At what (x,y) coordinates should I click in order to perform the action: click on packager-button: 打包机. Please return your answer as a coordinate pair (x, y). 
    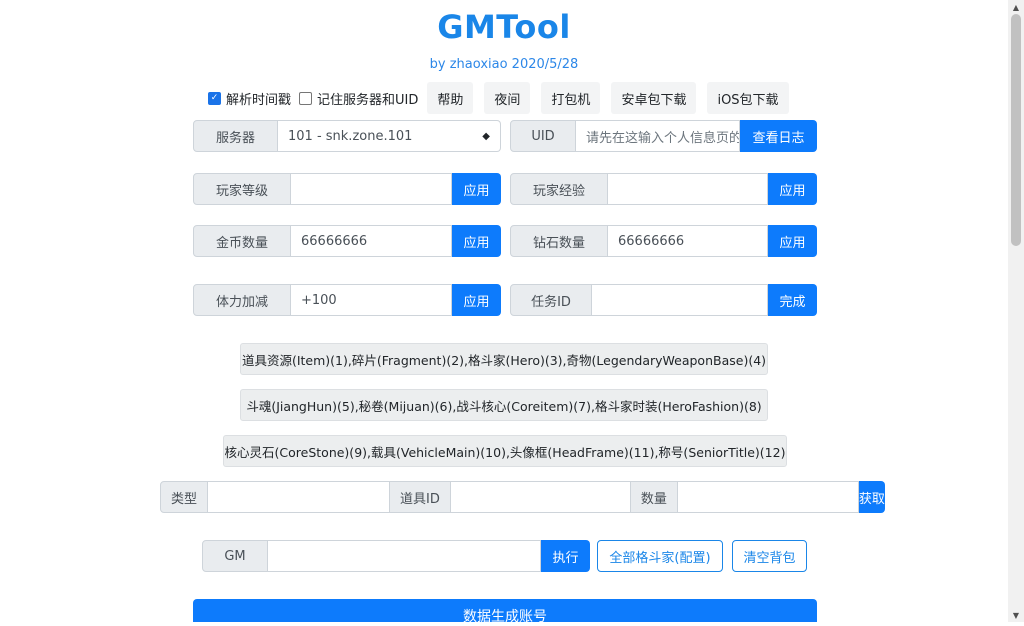
    Looking at the image, I should click on (571, 98).